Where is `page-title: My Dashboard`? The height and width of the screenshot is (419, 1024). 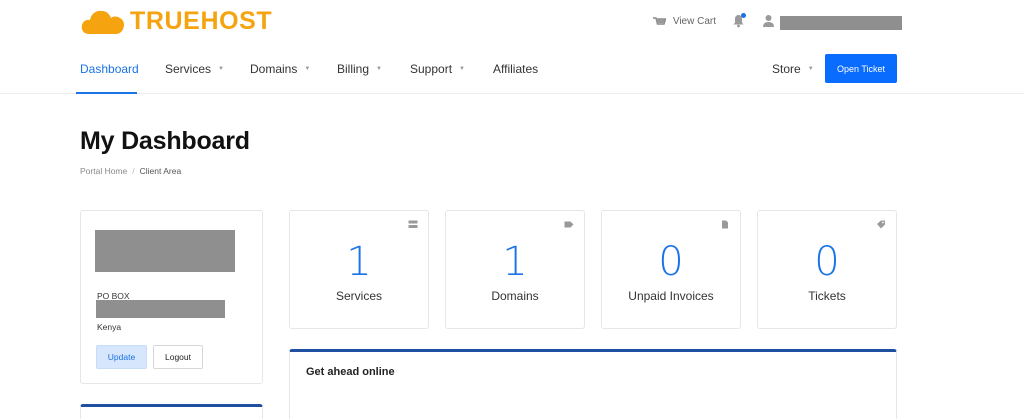
page-title: My Dashboard is located at coordinates (165, 141).